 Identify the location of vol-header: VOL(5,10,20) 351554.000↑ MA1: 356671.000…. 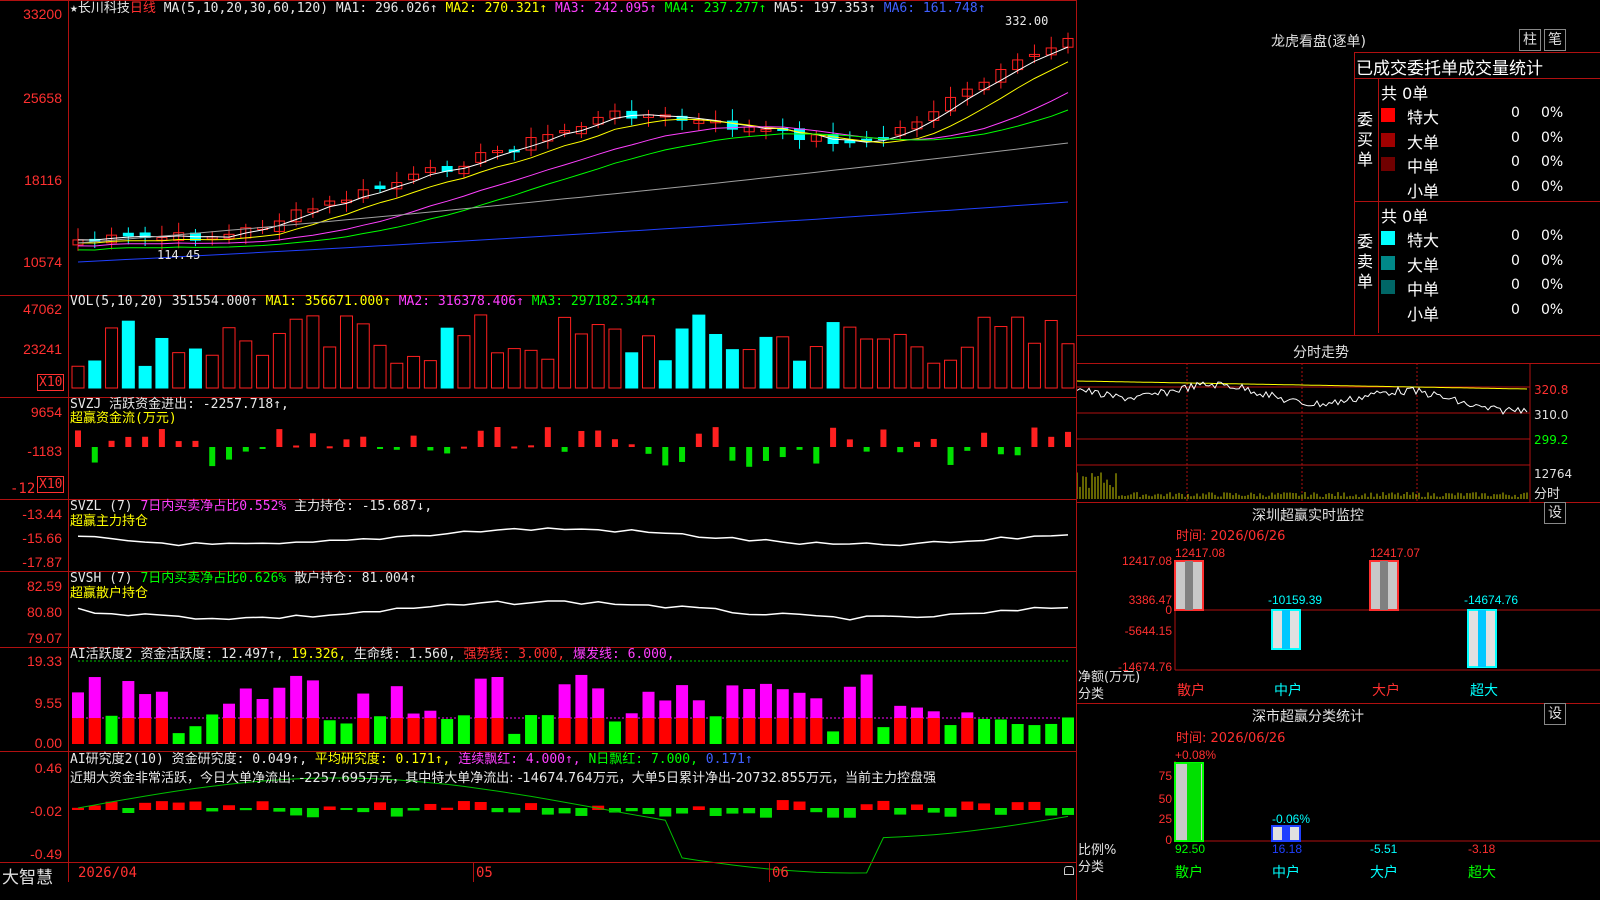
(363, 301).